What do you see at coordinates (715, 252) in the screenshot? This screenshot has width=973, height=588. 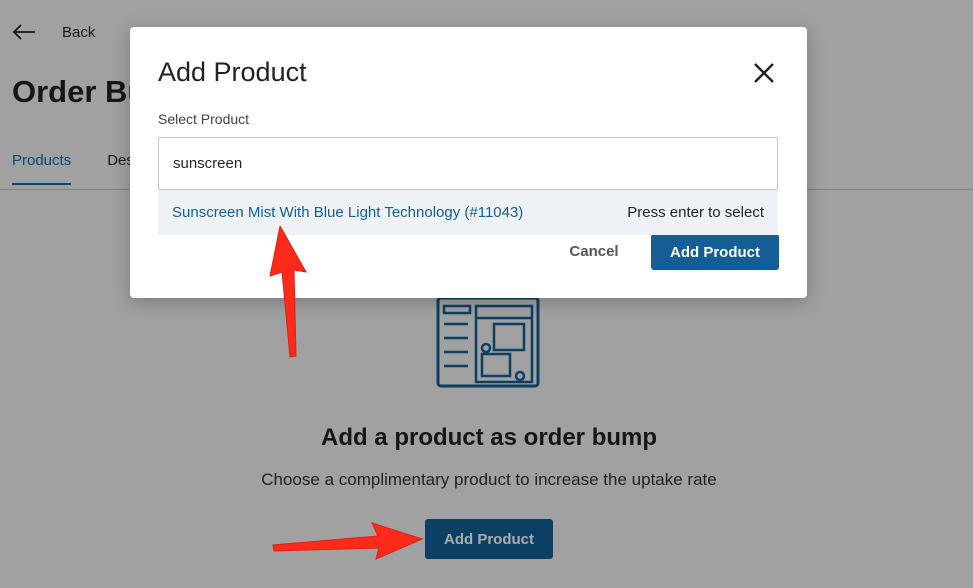 I see `modal-add-product-button: Add Product` at bounding box center [715, 252].